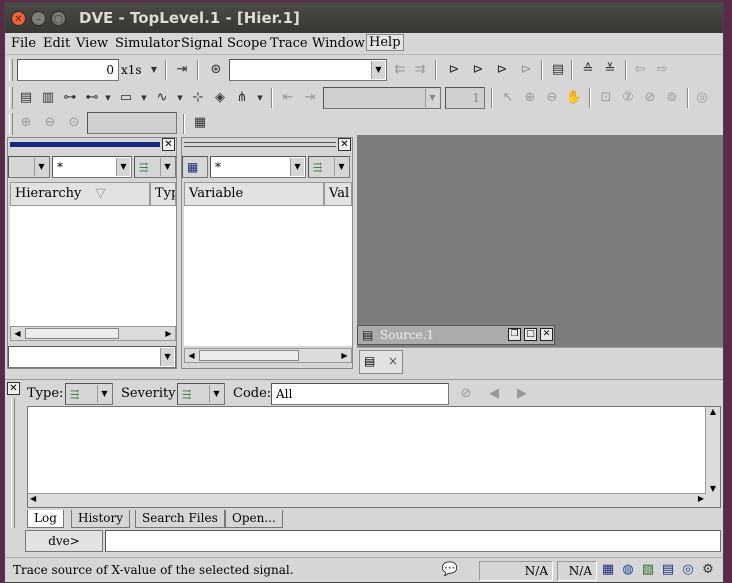  Describe the element at coordinates (708, 570) in the screenshot. I see `settings-icon: ⚙` at that location.